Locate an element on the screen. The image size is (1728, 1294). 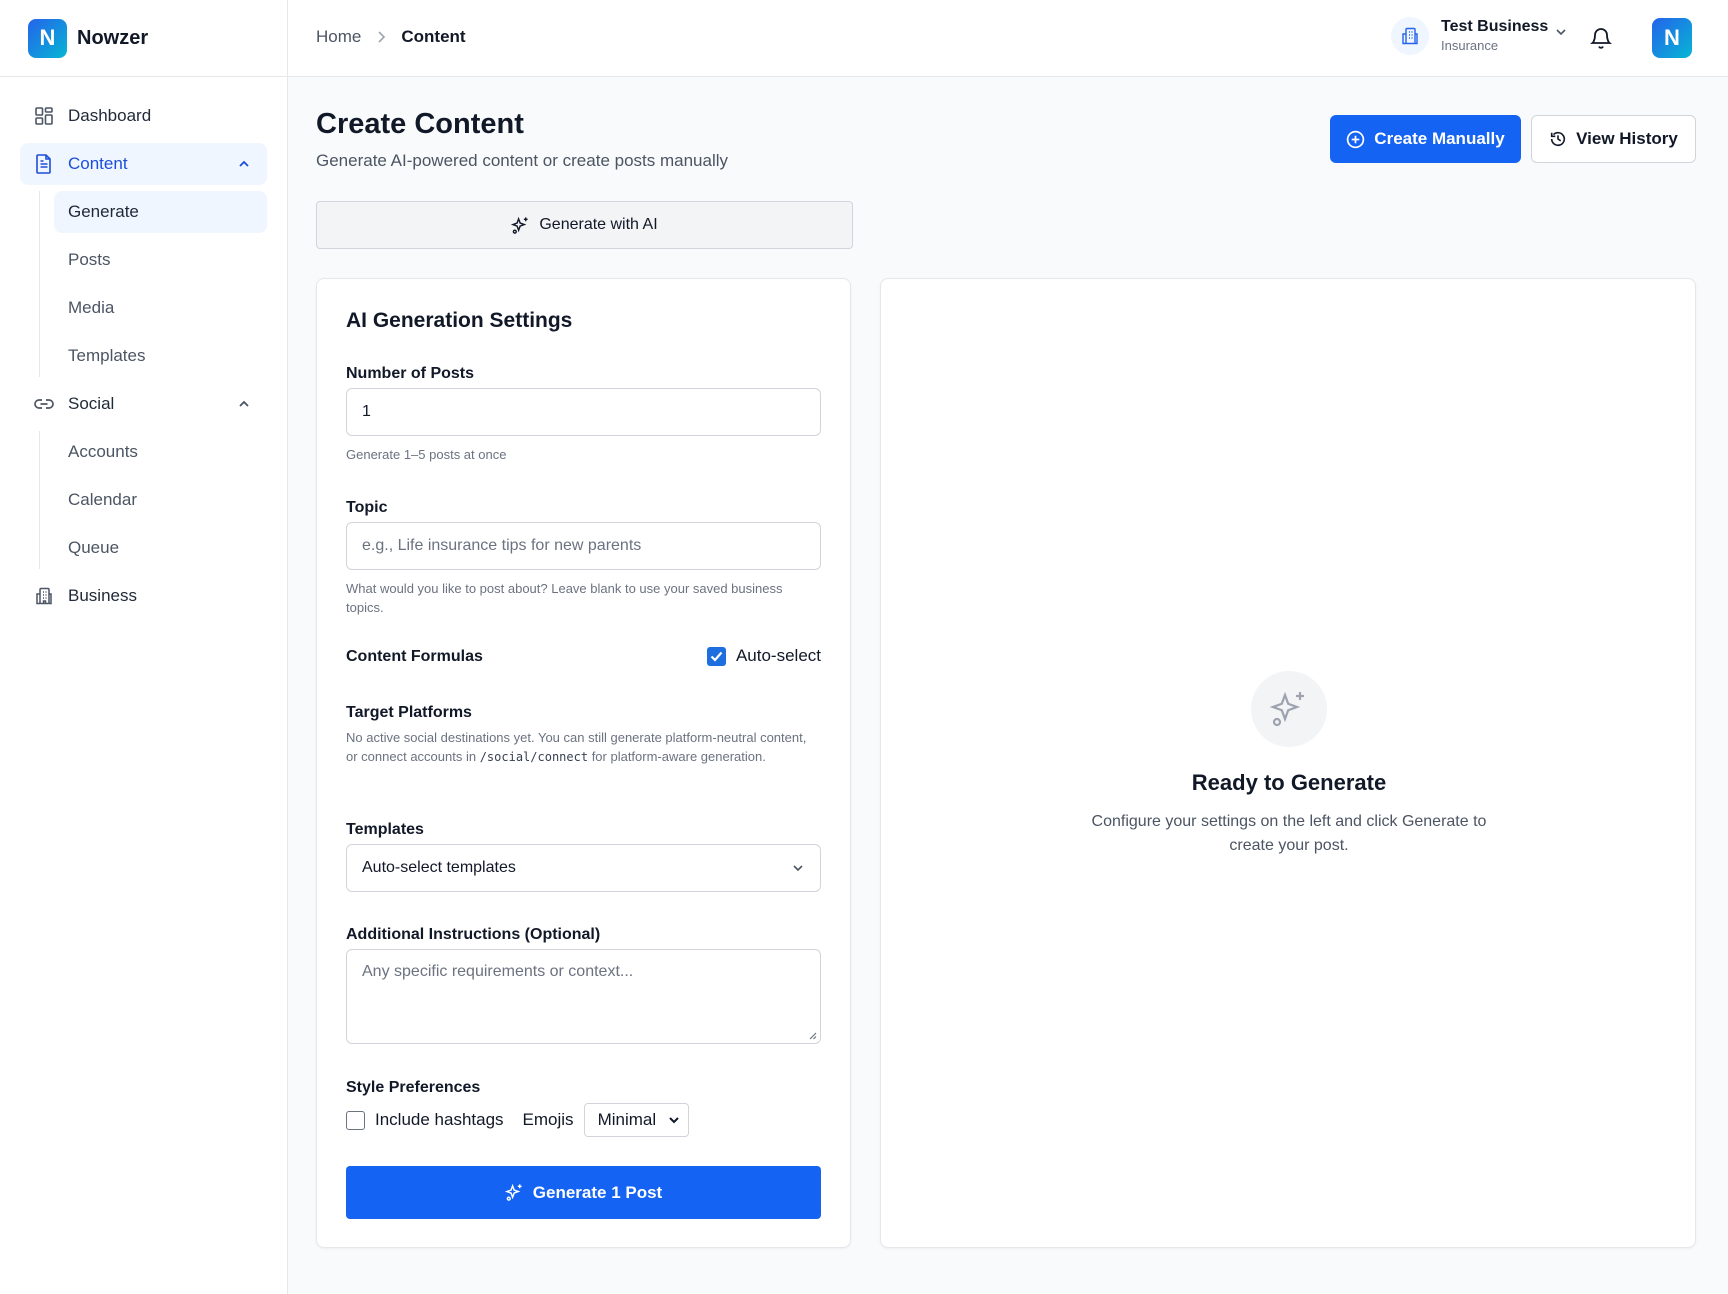
brand: N Nowzer is located at coordinates (143, 38).